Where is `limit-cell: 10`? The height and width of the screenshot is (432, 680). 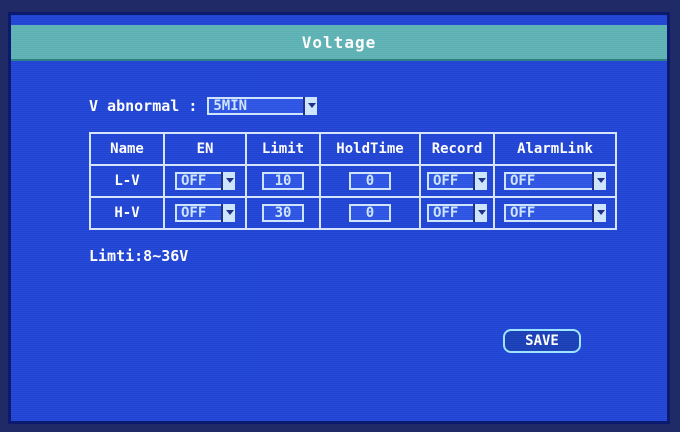 limit-cell: 10 is located at coordinates (283, 181).